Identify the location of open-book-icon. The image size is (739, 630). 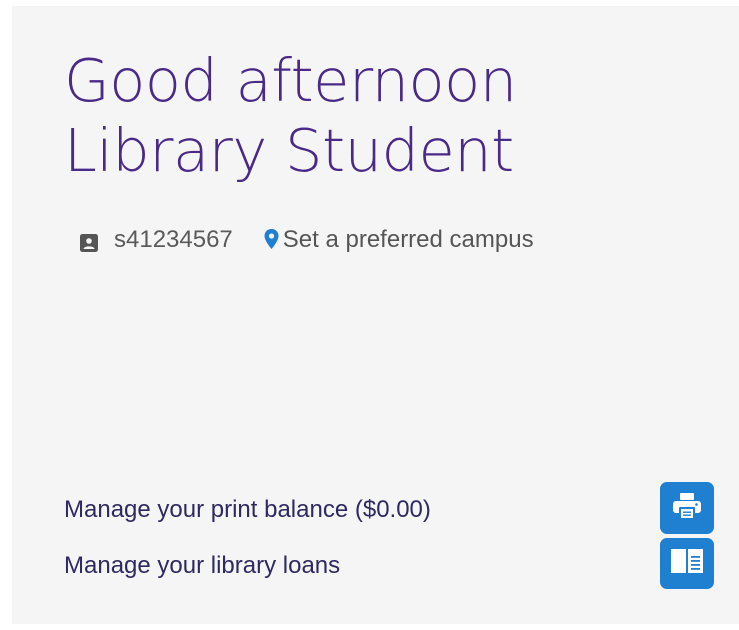
(687, 563).